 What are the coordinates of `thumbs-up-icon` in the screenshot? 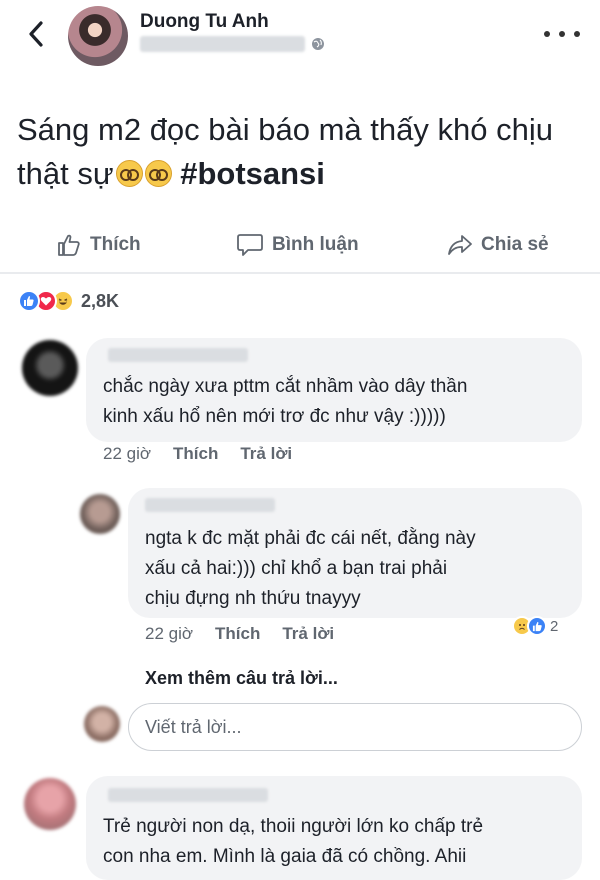 It's located at (69, 245).